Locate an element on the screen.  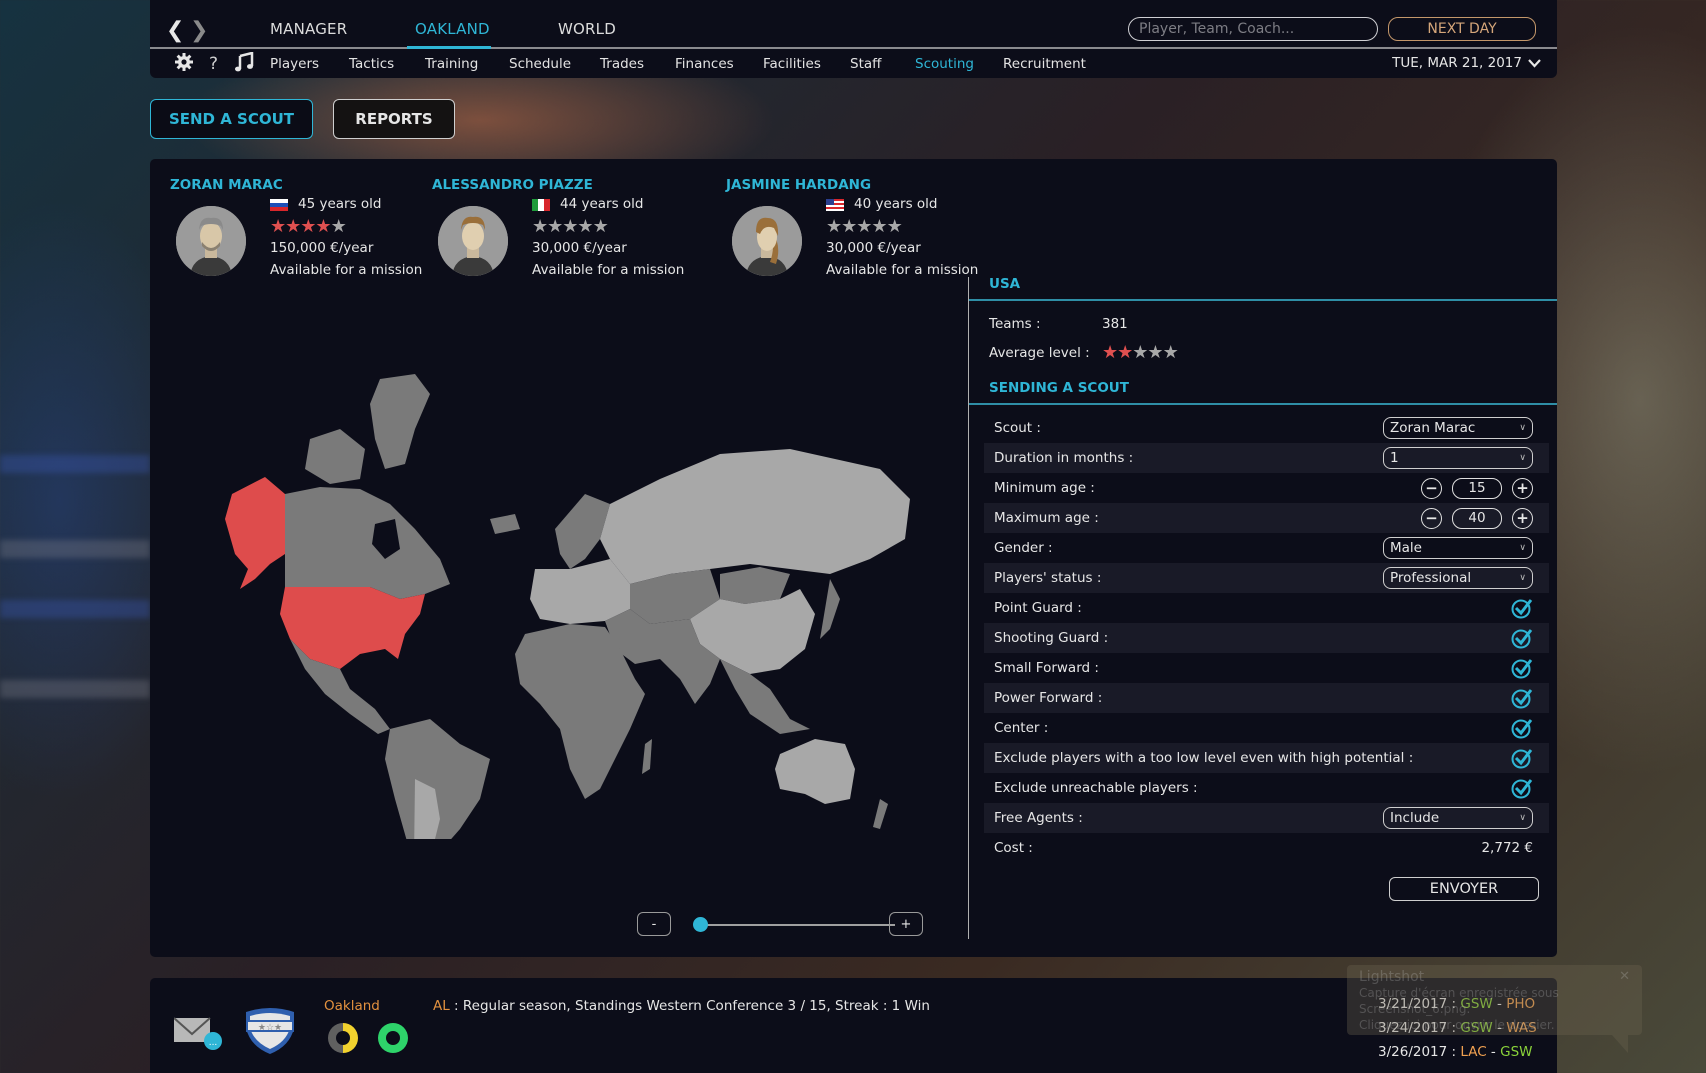
check-label: Point Guard : is located at coordinates (1038, 608).